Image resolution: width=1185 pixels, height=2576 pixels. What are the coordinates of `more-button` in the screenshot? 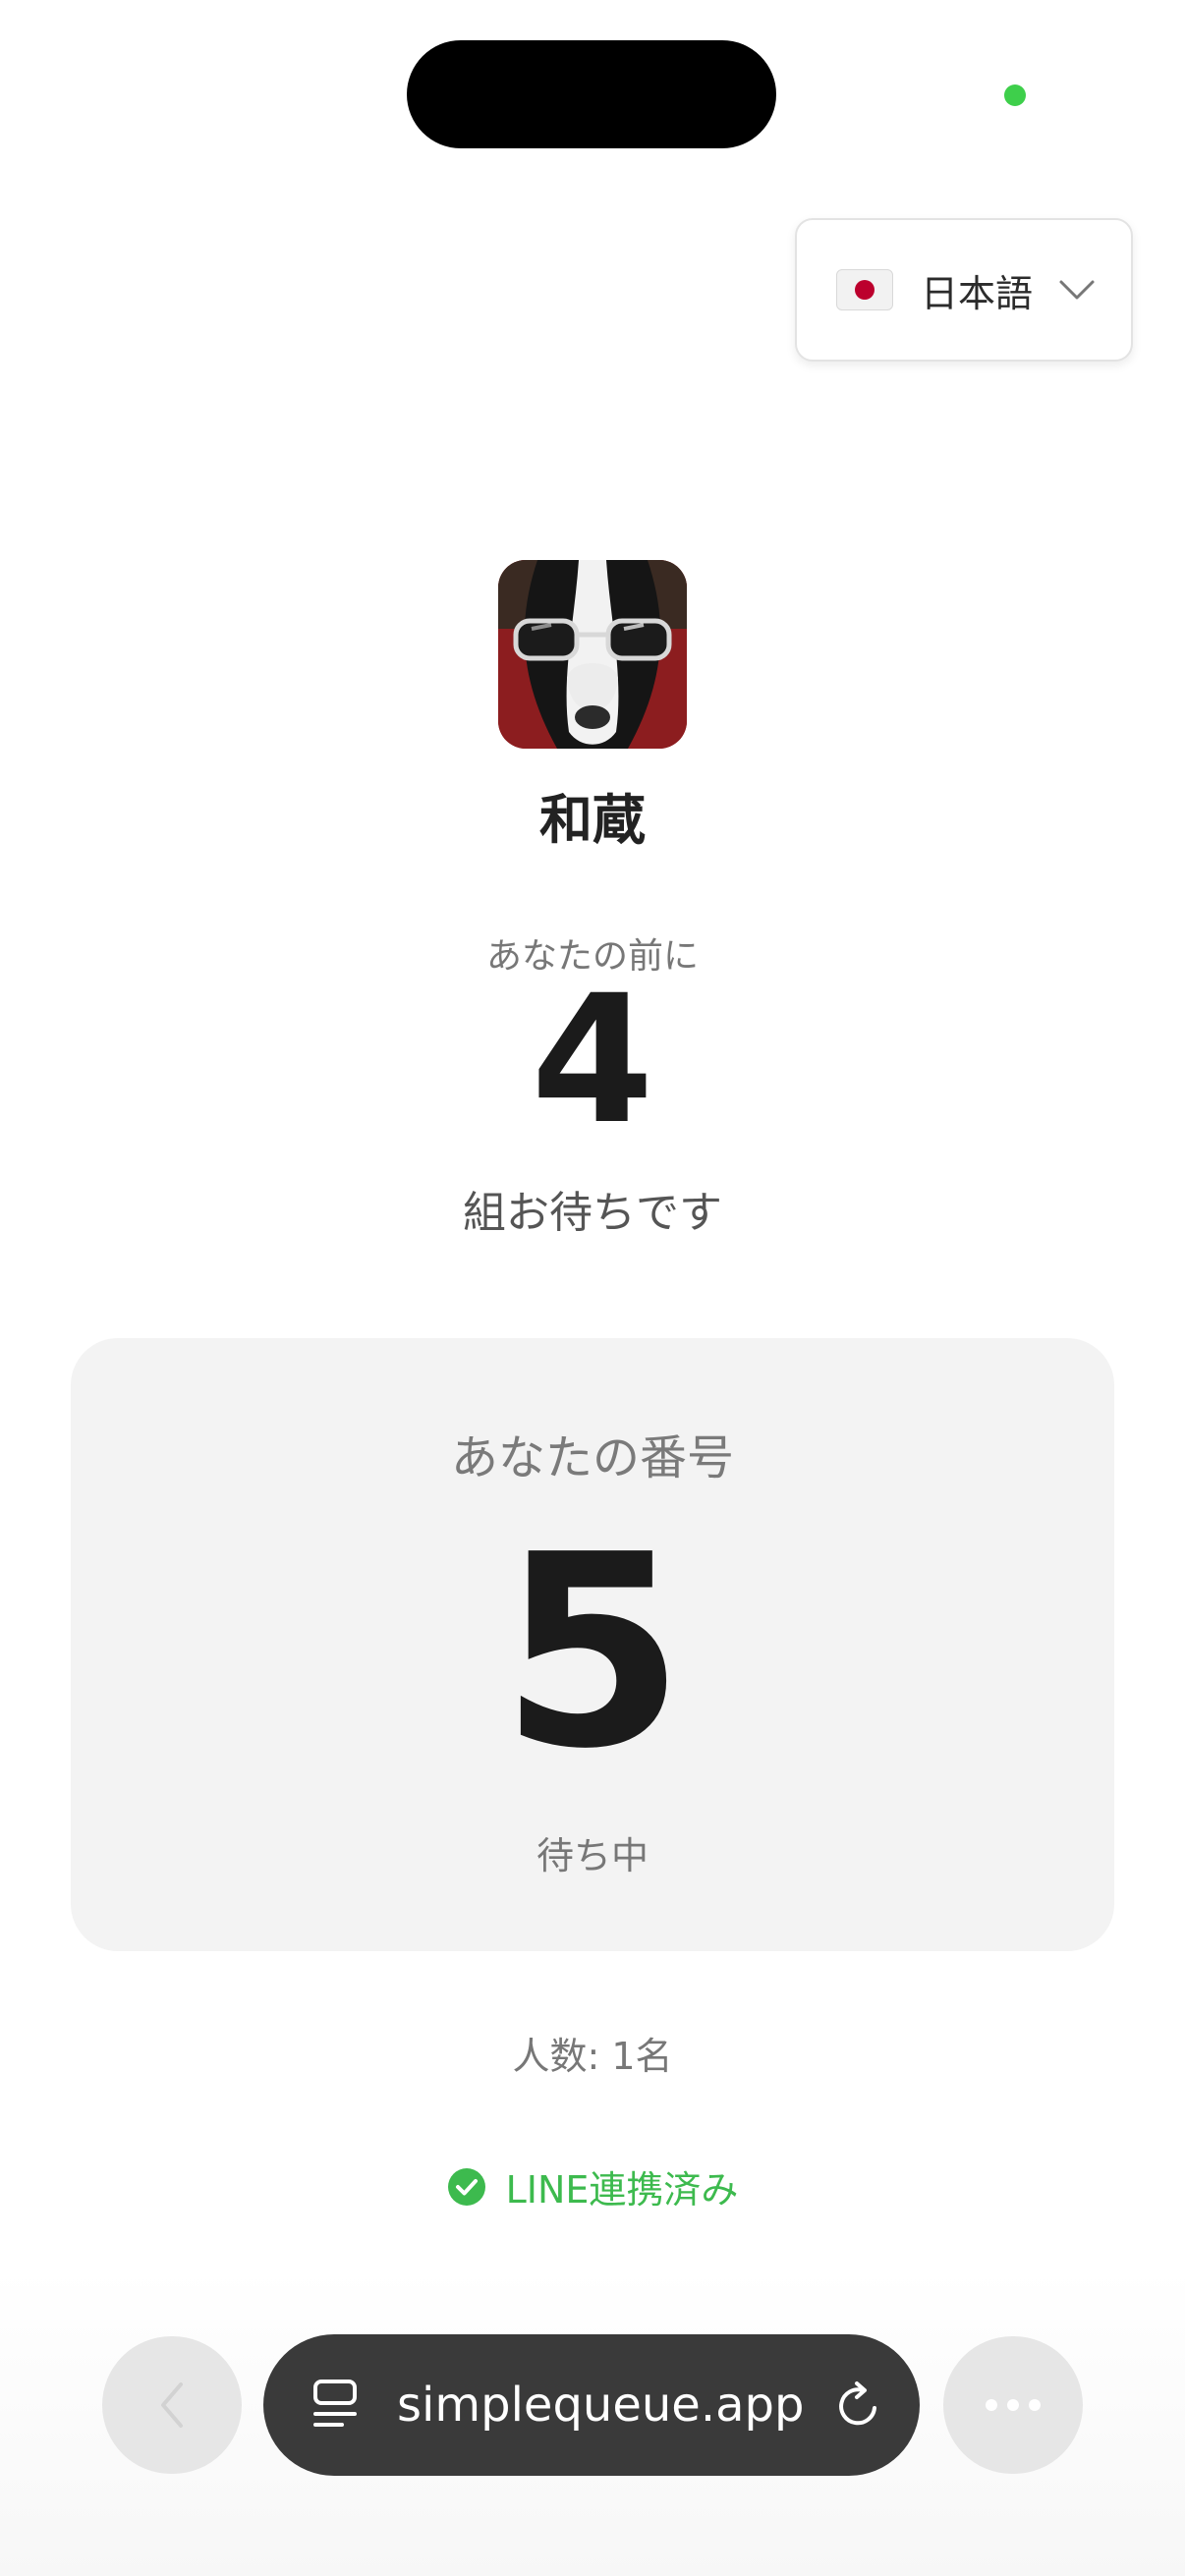 It's located at (1013, 2405).